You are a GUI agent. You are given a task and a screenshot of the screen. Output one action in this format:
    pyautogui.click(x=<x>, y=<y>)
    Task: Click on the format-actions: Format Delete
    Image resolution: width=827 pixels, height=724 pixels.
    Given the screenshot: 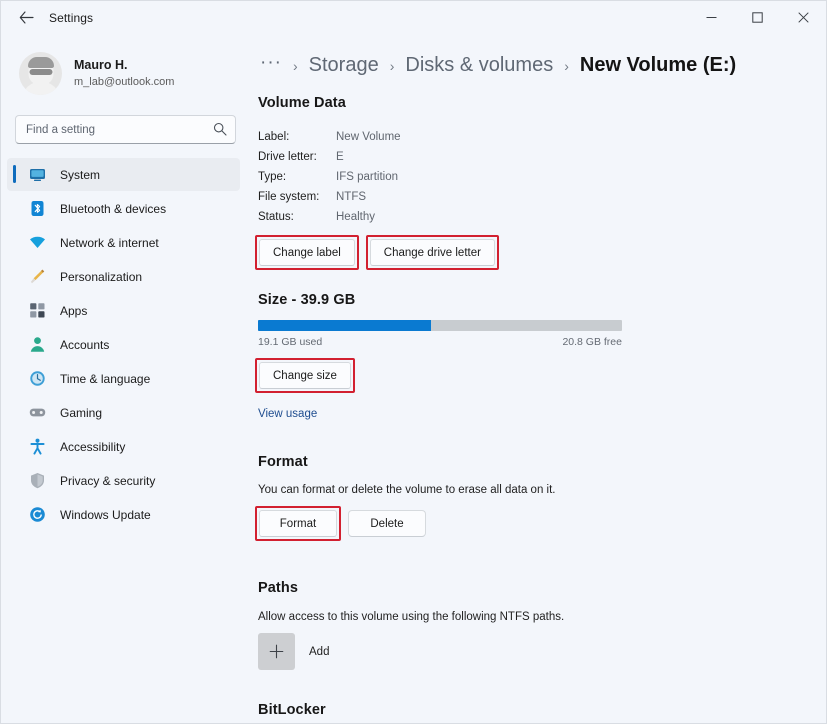 What is the action you would take?
    pyautogui.click(x=540, y=523)
    